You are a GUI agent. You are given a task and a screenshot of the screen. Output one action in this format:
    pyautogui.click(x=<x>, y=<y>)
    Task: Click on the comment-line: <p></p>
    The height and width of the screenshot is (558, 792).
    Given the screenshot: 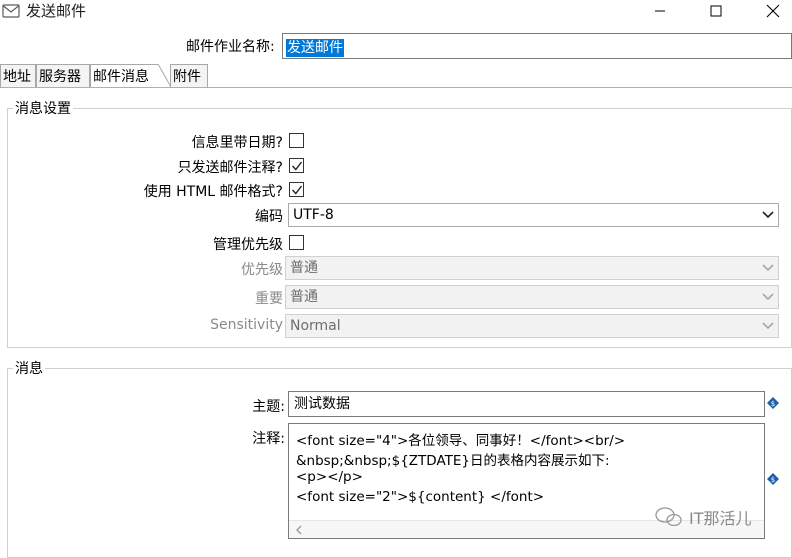 What is the action you would take?
    pyautogui.click(x=329, y=477)
    